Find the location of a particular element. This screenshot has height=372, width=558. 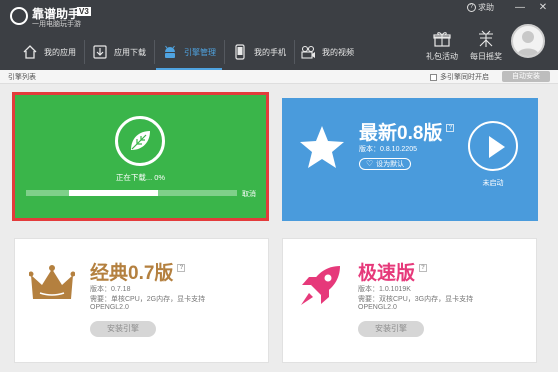

download-status: 正在下载... 0% is located at coordinates (140, 177).